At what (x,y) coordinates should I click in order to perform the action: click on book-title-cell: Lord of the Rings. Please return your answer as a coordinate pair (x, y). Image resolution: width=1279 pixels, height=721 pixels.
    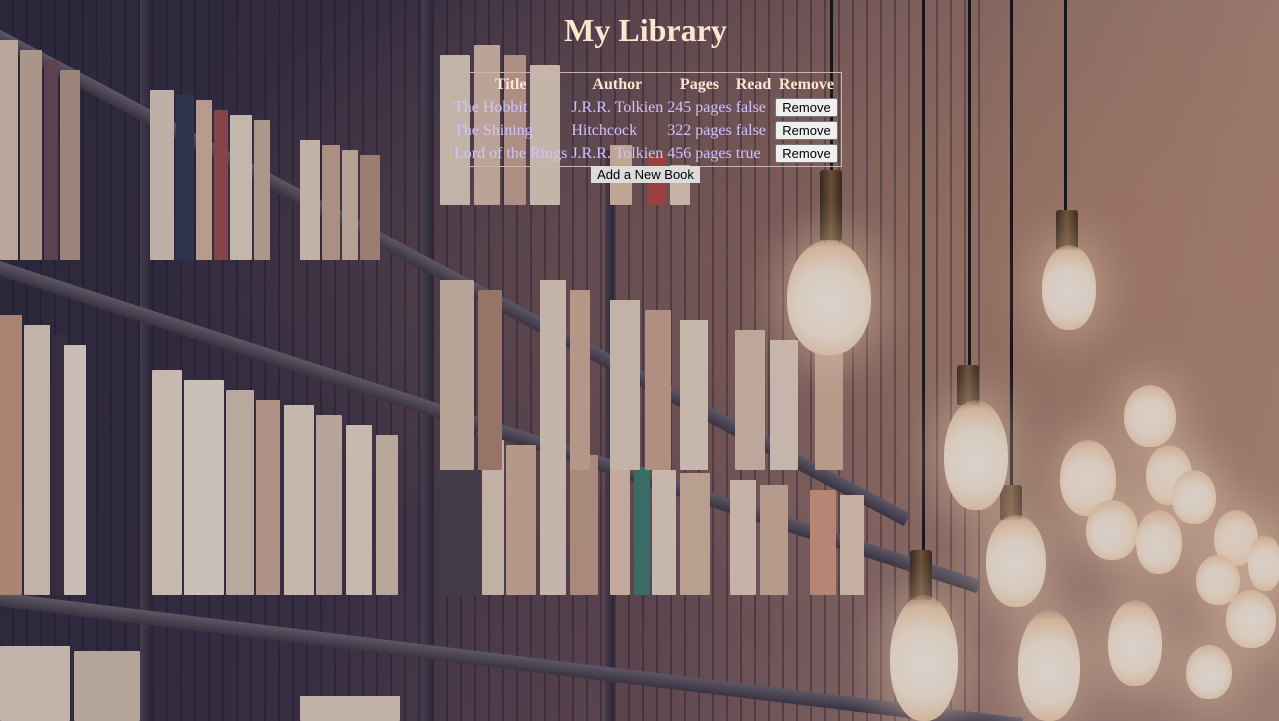
    Looking at the image, I should click on (511, 153).